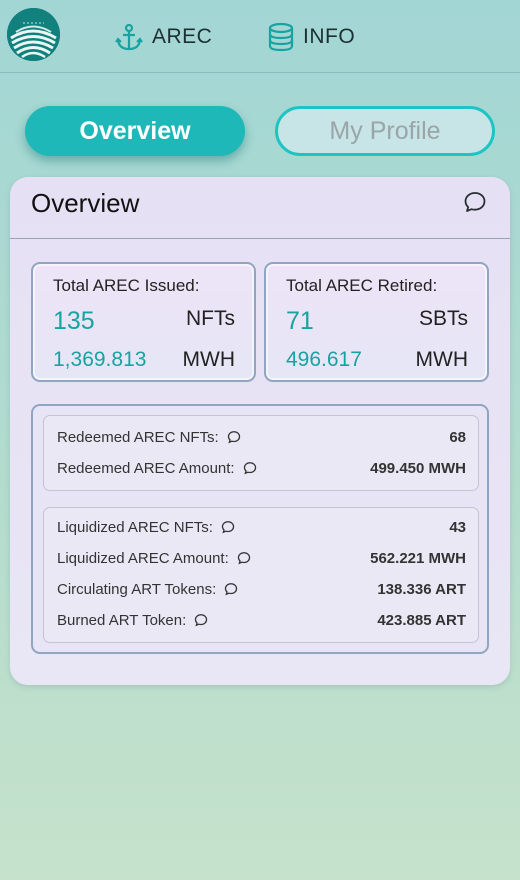 This screenshot has height=880, width=520. I want to click on top-navigation-bar: AREC INFO, so click(260, 36).